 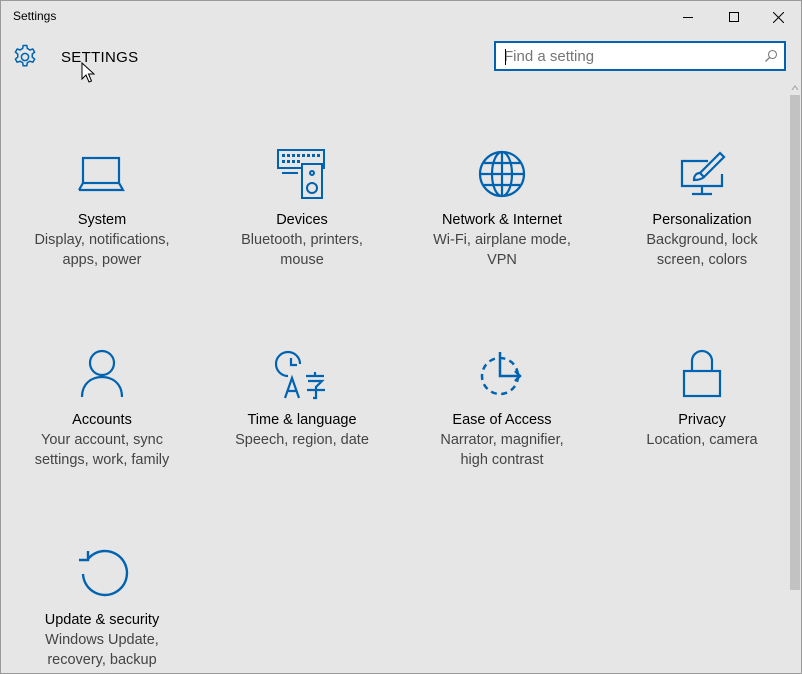 I want to click on devices-icon, so click(x=301, y=174).